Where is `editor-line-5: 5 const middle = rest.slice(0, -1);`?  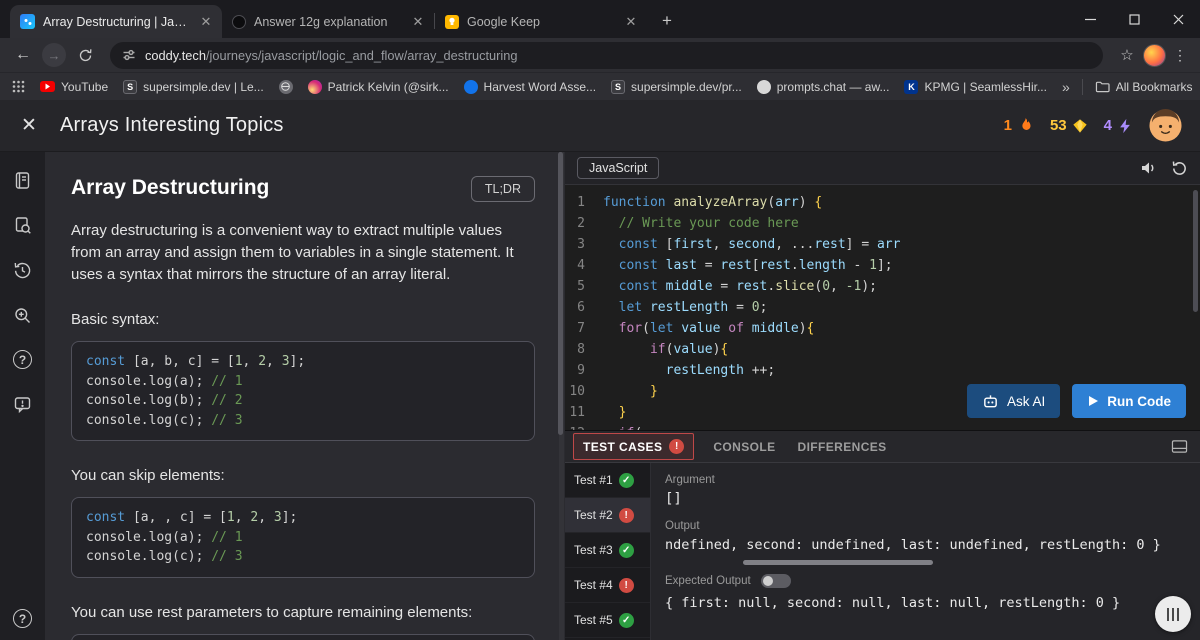 editor-line-5: 5 const middle = rest.slice(0, -1); is located at coordinates (882, 286).